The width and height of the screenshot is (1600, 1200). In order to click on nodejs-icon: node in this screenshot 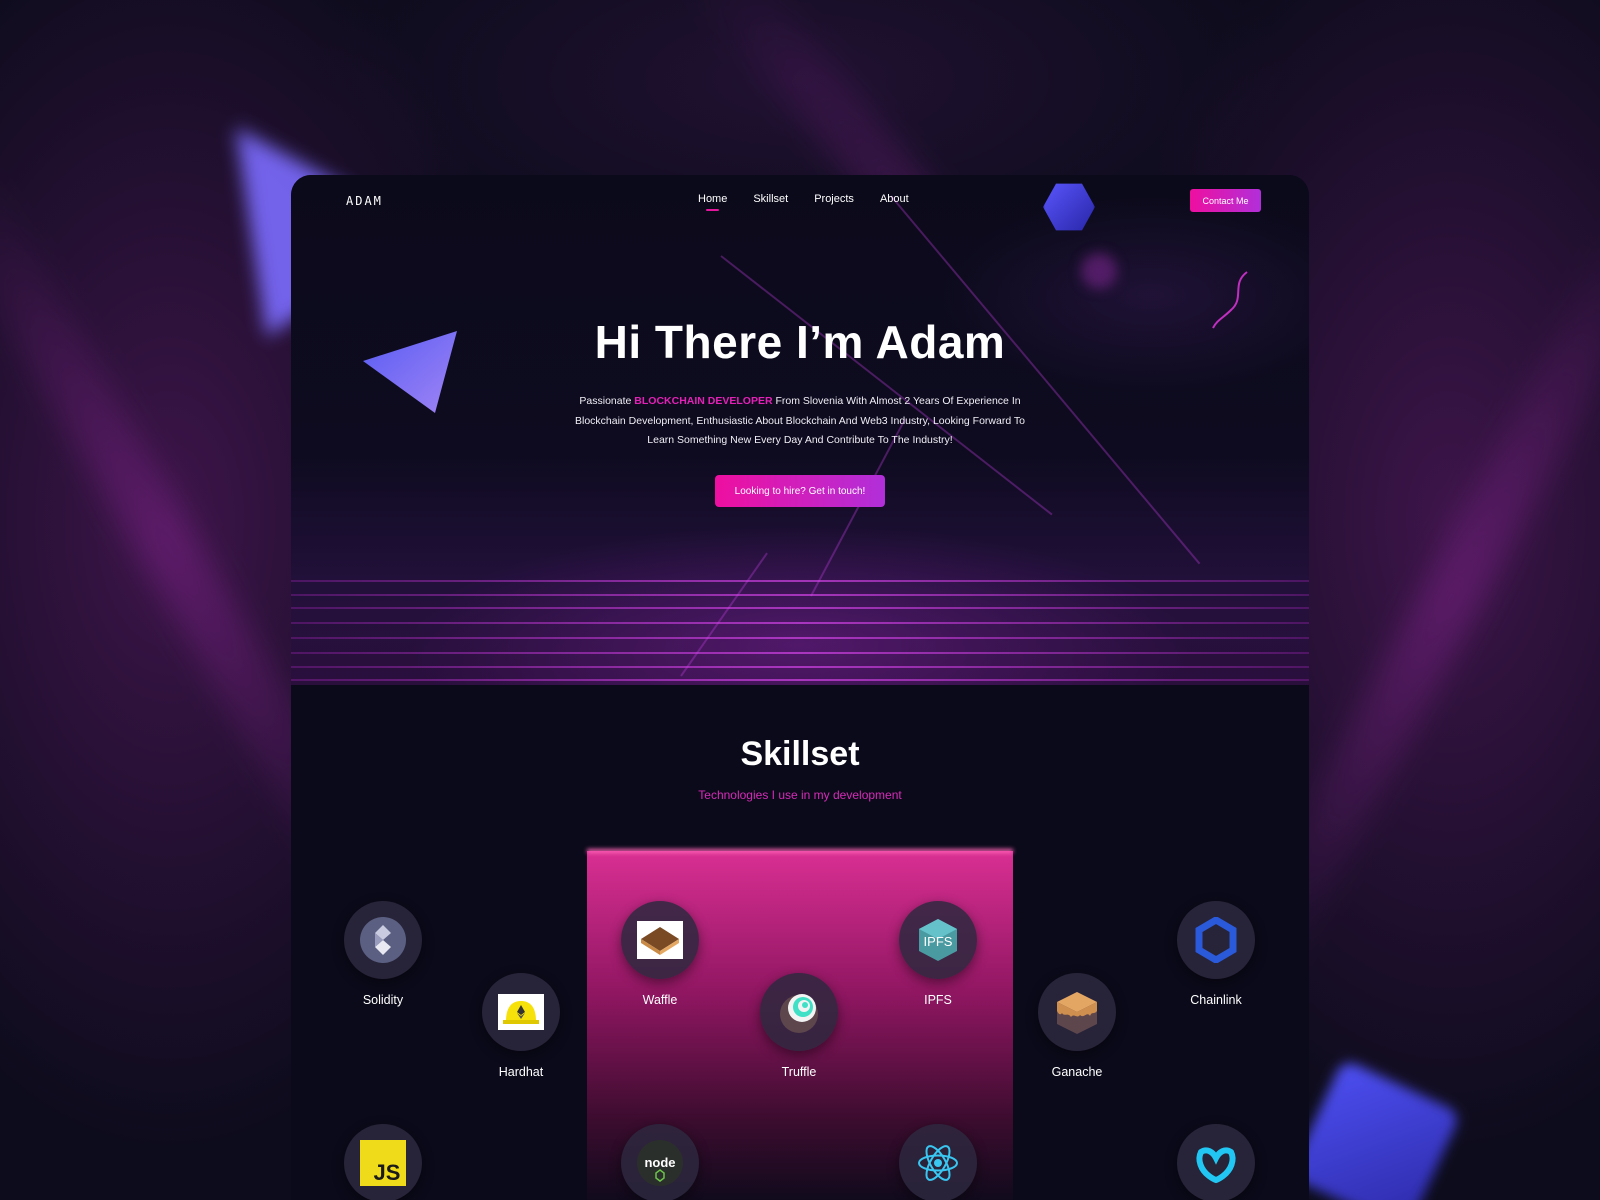, I will do `click(660, 1163)`.